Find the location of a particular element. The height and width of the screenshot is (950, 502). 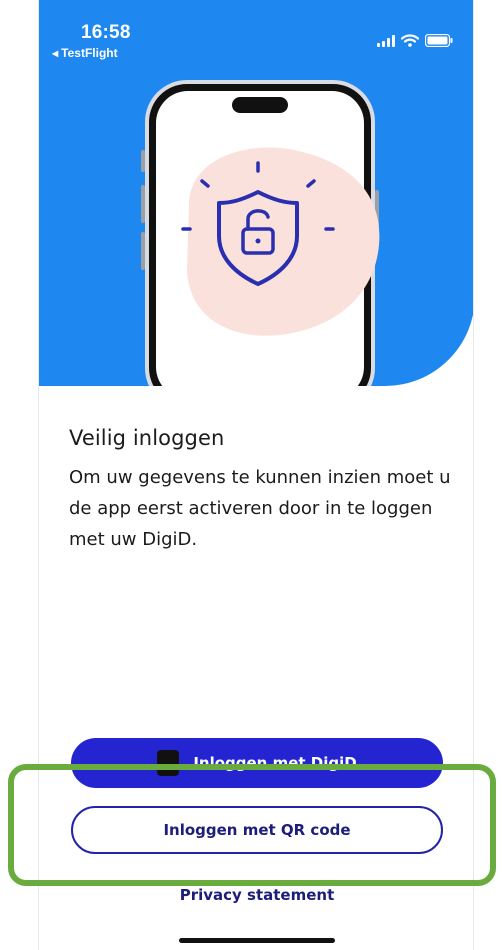

login-qr-button: Inloggen met QR code is located at coordinates (257, 830).